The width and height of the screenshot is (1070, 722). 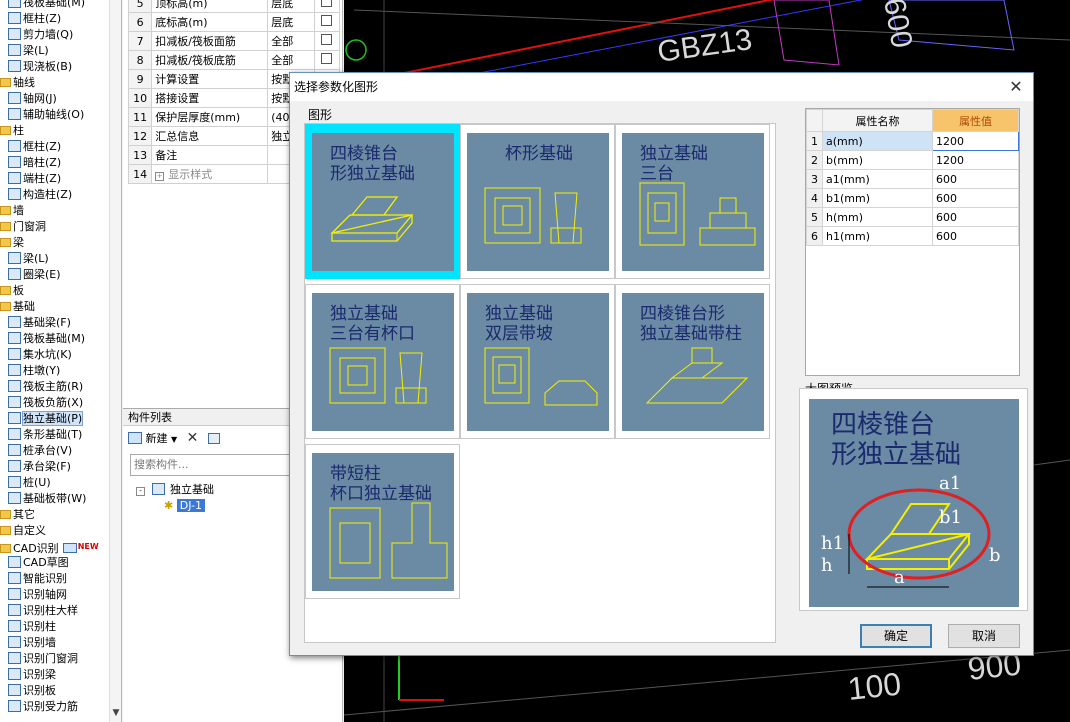 What do you see at coordinates (382, 361) in the screenshot?
I see `shape-tile-4: 独立基础 三台有杯口` at bounding box center [382, 361].